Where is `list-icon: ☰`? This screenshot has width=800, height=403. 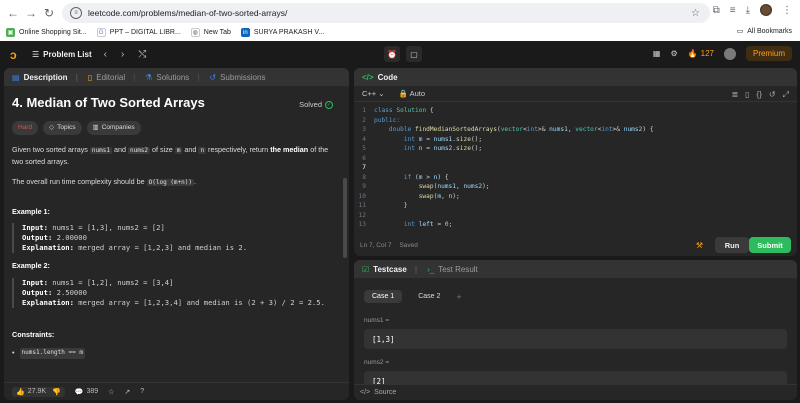
list-icon: ☰ is located at coordinates (36, 54).